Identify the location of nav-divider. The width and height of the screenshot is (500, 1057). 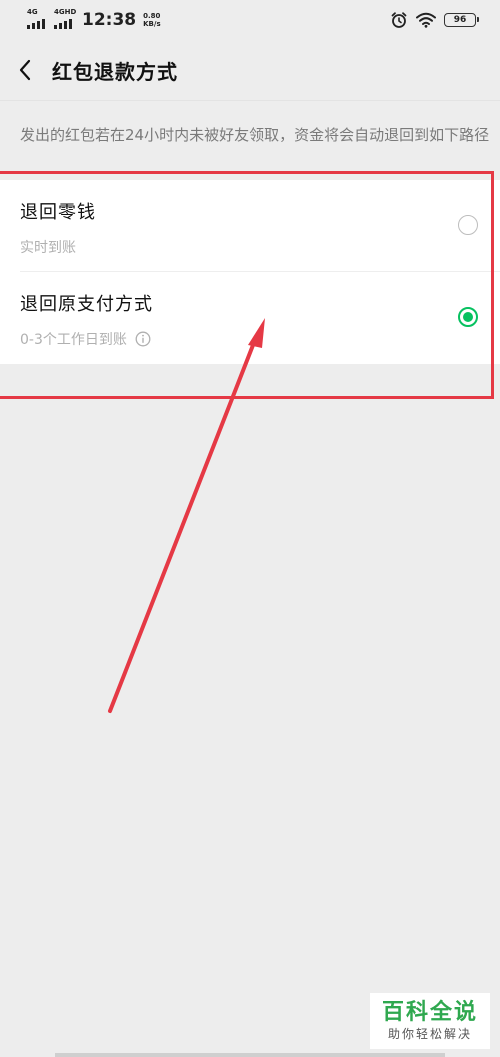
(250, 100).